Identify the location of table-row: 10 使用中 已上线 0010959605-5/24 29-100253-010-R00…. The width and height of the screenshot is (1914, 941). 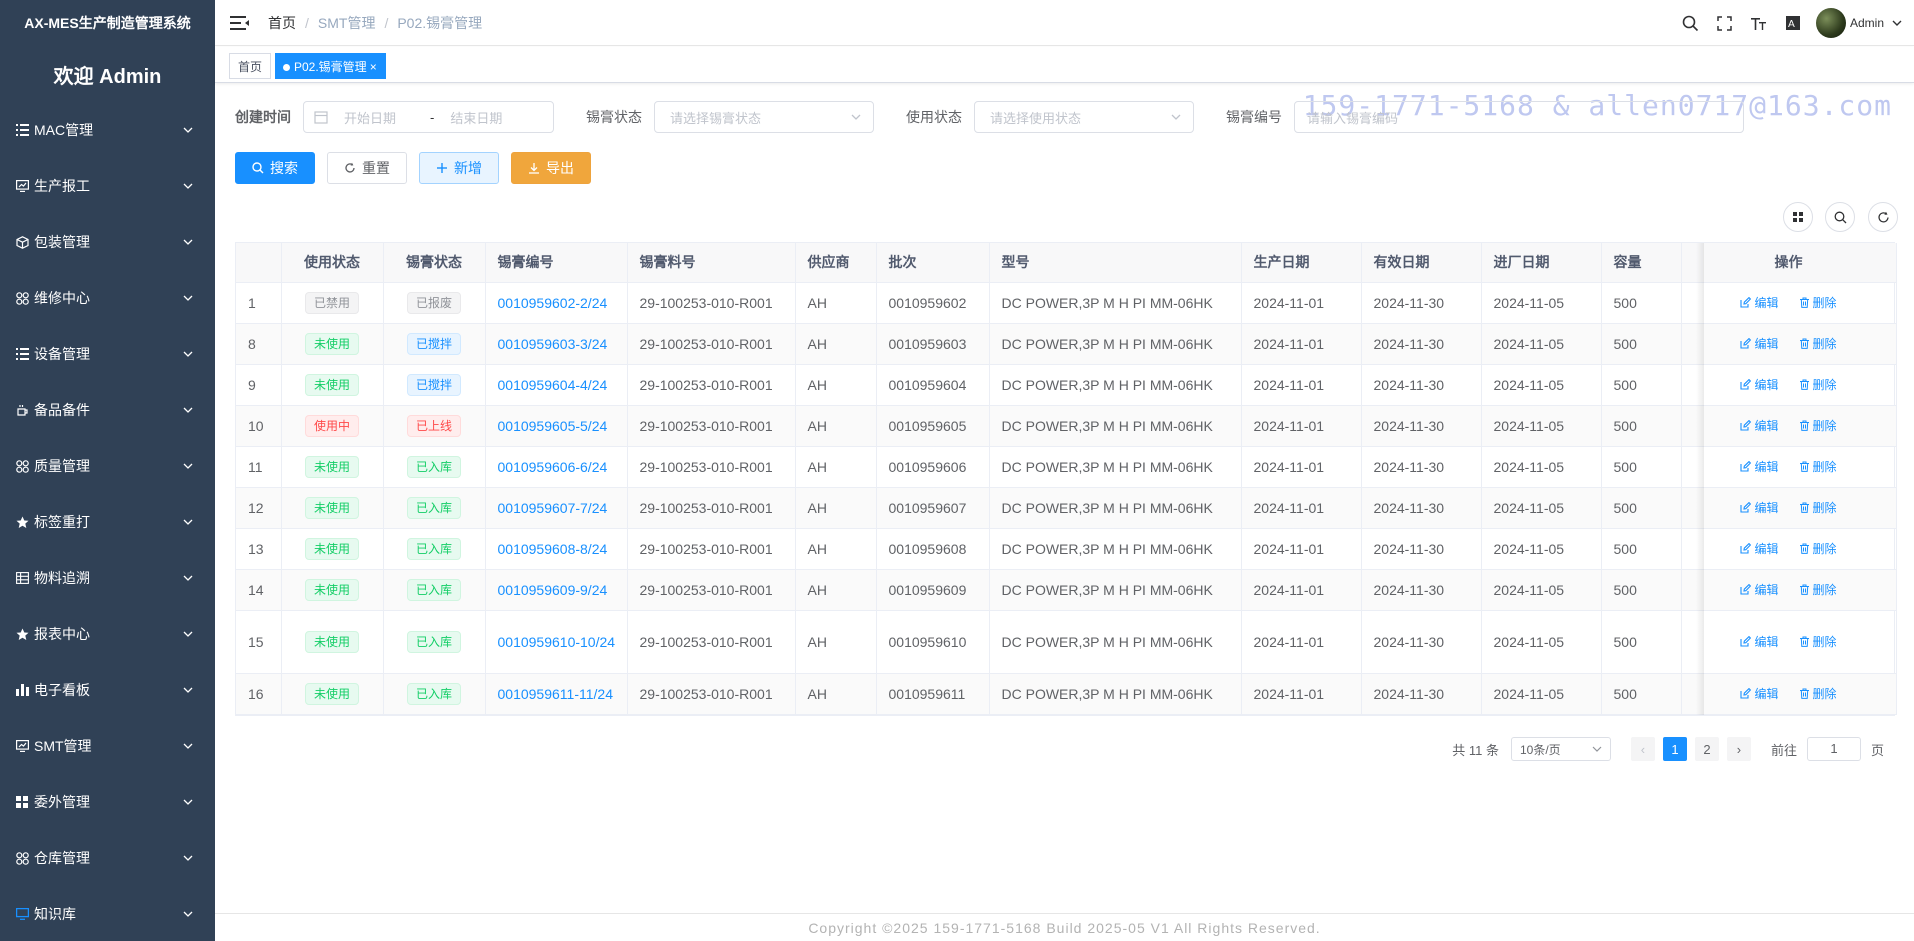
(1066, 426).